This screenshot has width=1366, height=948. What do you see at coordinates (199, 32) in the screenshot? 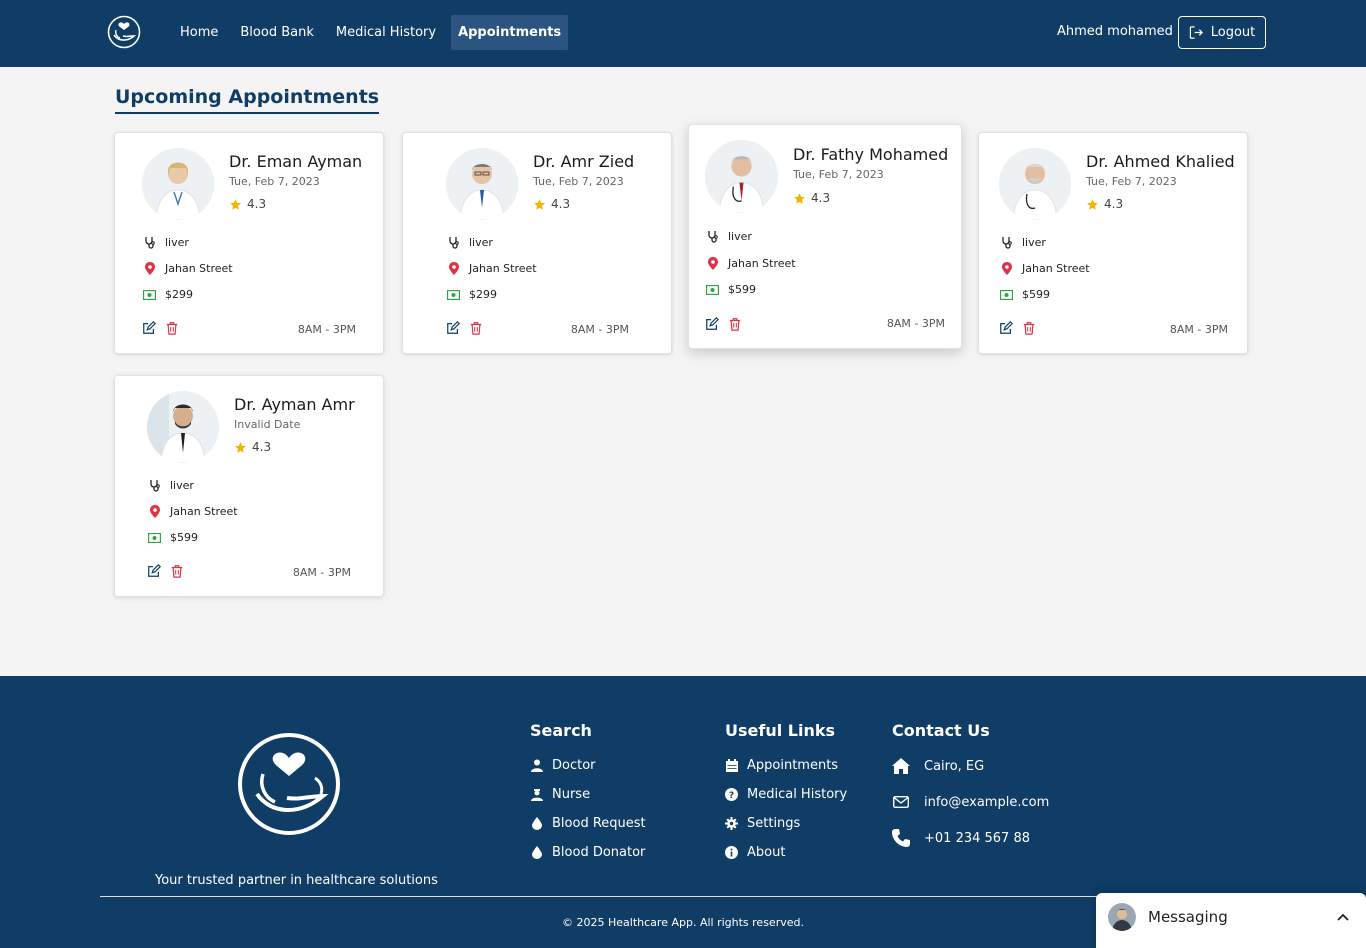
I see `nav-home: Home` at bounding box center [199, 32].